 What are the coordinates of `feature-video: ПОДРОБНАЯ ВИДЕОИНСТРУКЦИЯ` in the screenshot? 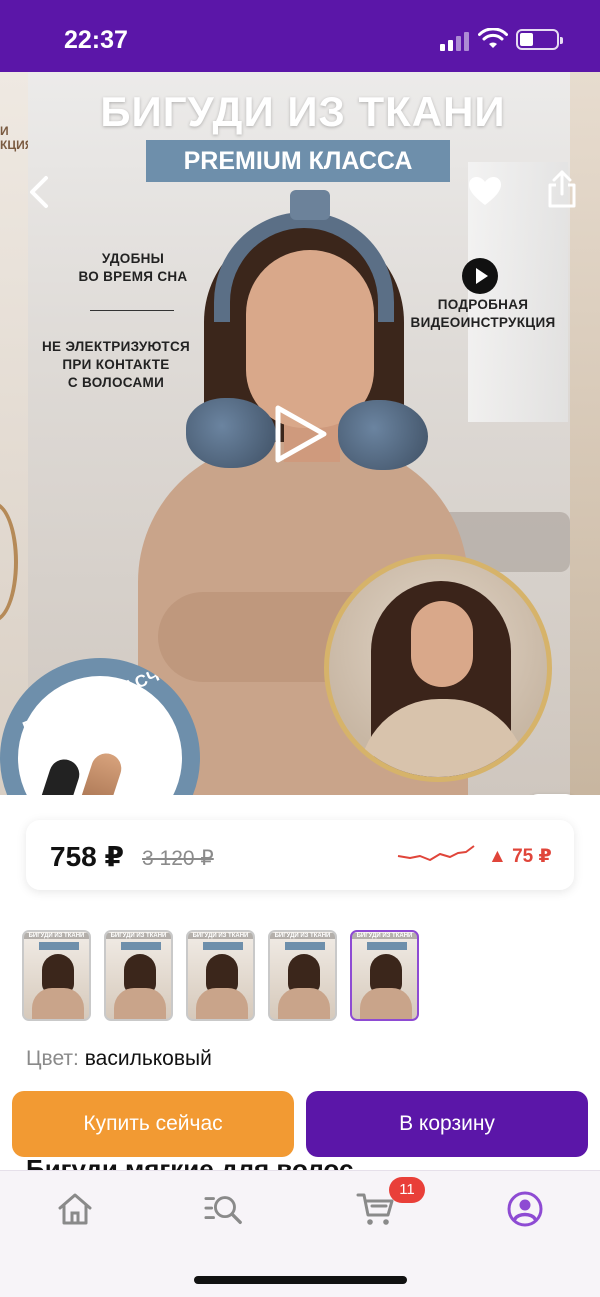 It's located at (483, 313).